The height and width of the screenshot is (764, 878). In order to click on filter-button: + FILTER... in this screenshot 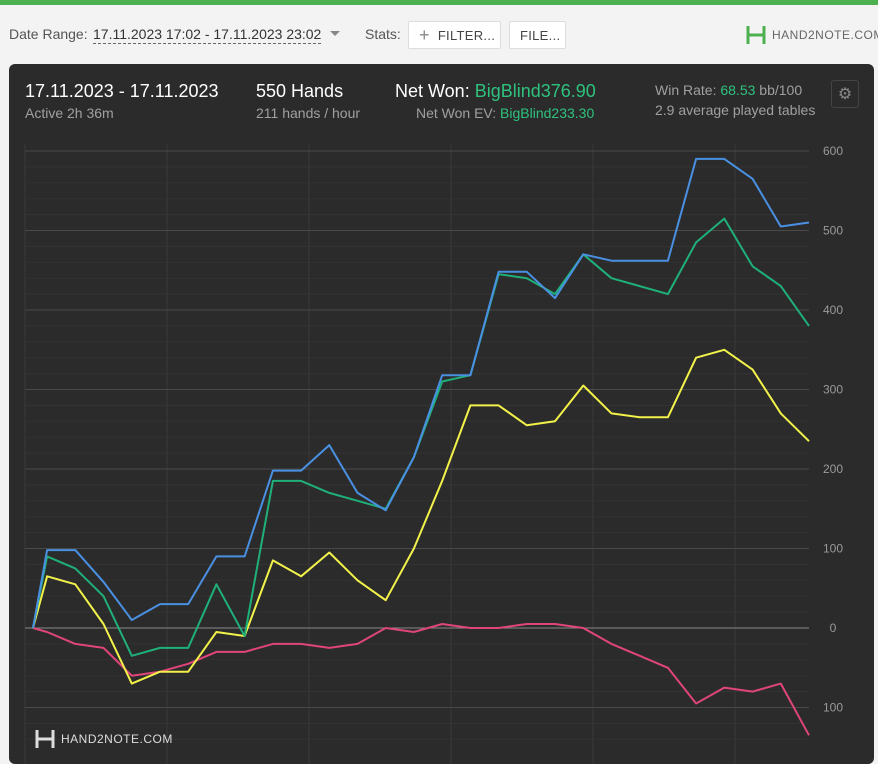, I will do `click(454, 35)`.